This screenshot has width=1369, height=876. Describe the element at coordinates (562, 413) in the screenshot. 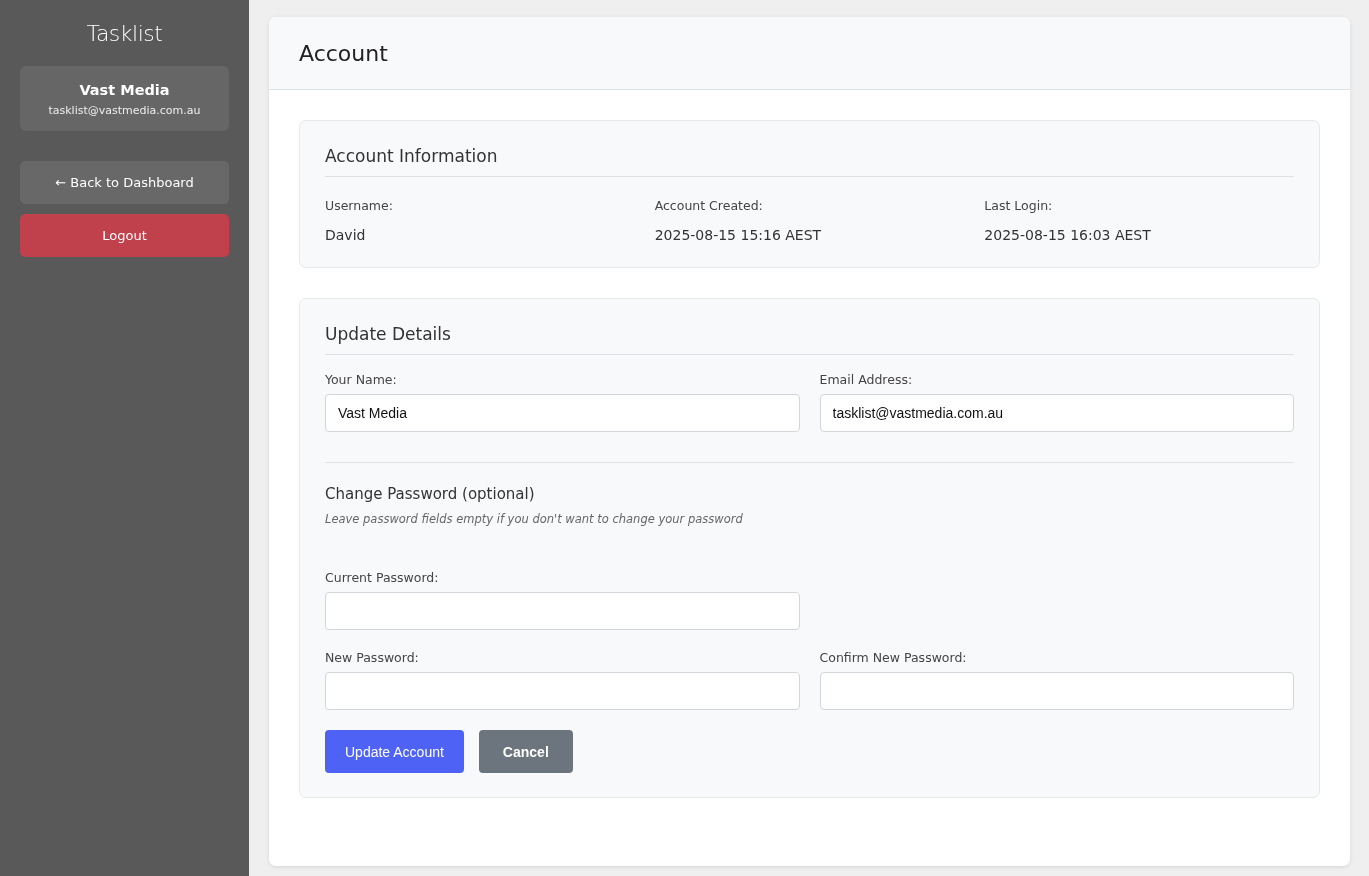

I see `input-field: Vast Media` at that location.